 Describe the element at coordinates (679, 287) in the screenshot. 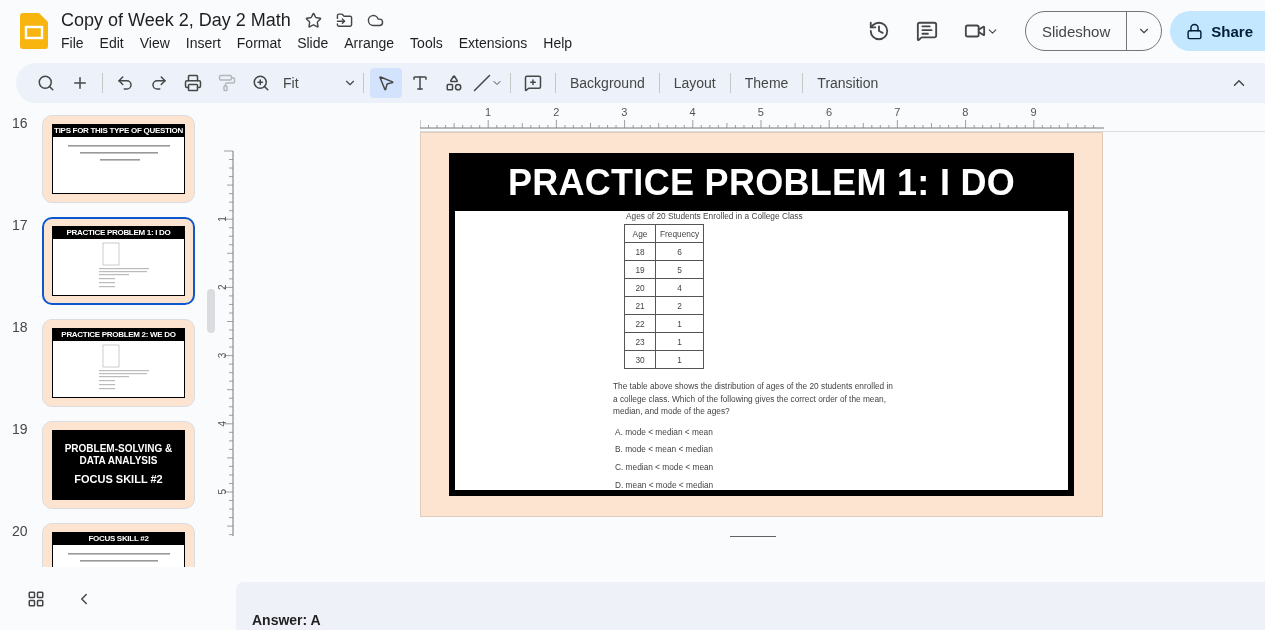

I see `table-cell: 4` at that location.